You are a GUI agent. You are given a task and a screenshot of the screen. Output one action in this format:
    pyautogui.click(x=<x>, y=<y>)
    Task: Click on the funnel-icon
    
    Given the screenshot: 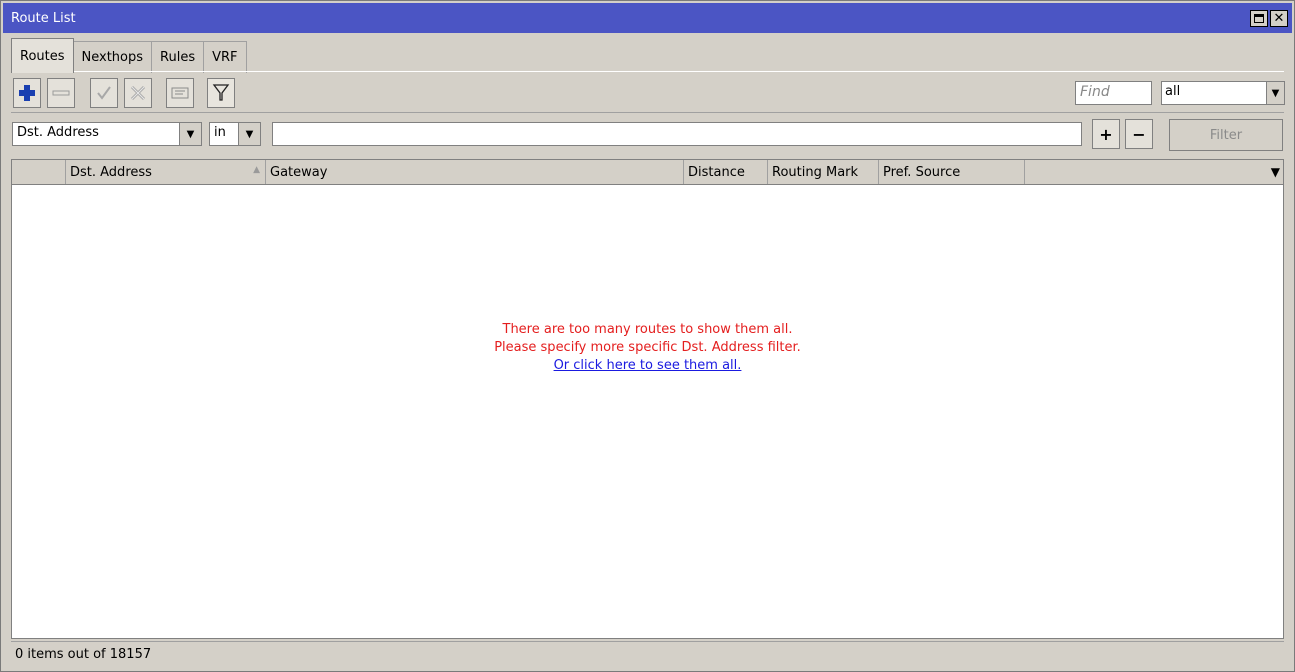 What is the action you would take?
    pyautogui.click(x=221, y=92)
    